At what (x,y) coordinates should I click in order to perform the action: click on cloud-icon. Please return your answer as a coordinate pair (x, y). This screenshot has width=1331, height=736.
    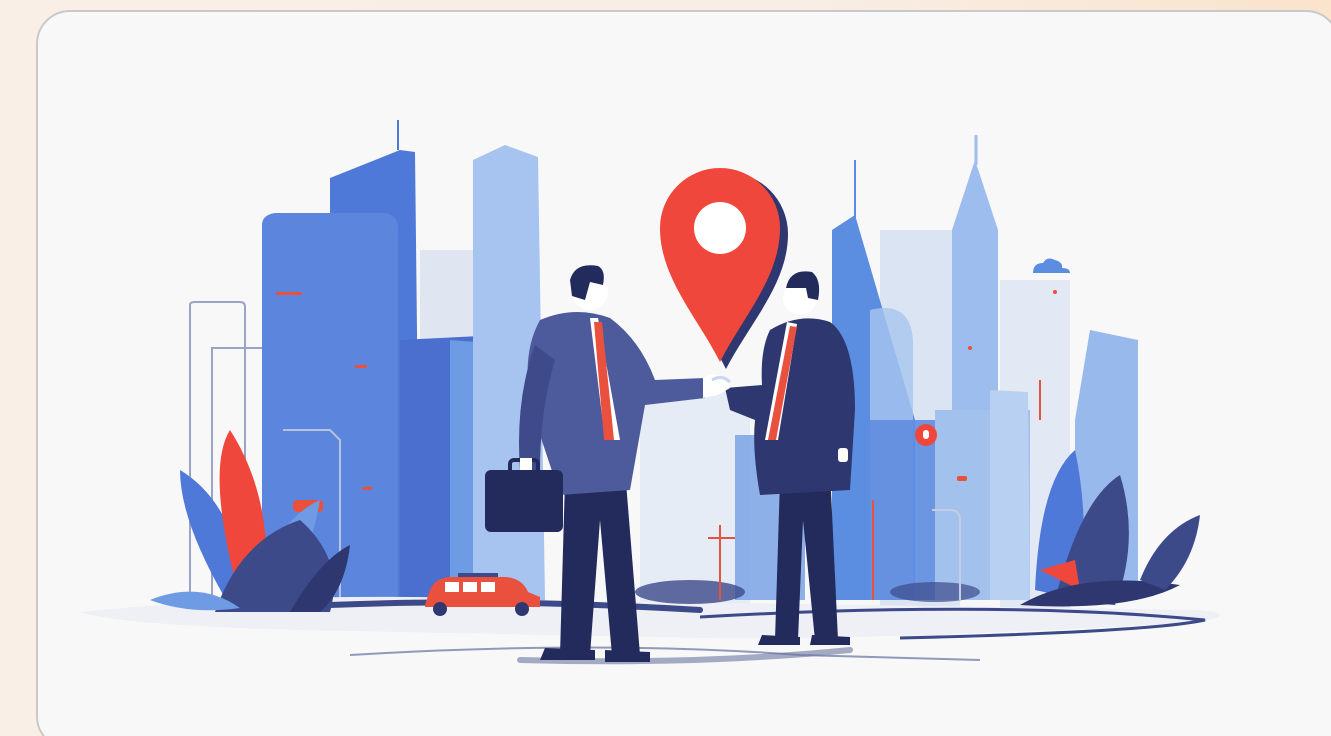
    Looking at the image, I should click on (1051, 265).